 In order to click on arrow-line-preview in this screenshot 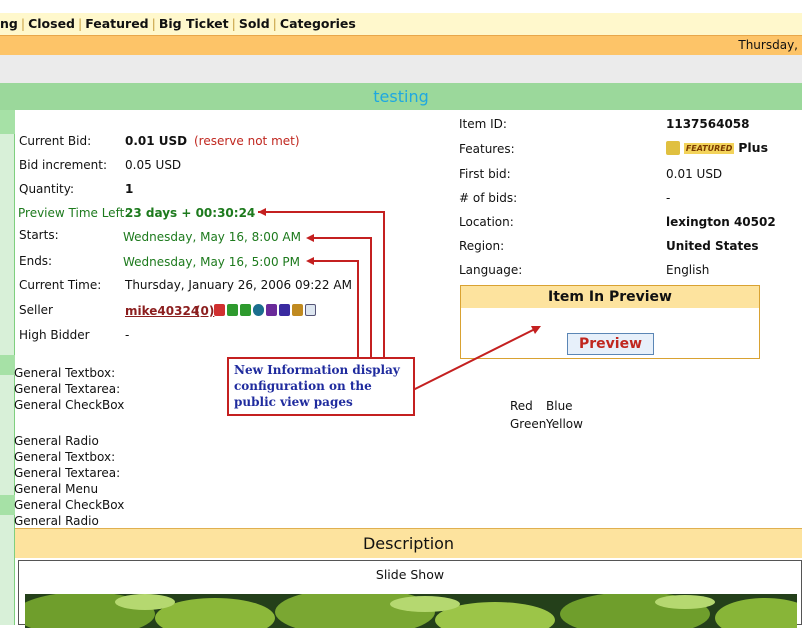, I will do `click(474, 359)`.